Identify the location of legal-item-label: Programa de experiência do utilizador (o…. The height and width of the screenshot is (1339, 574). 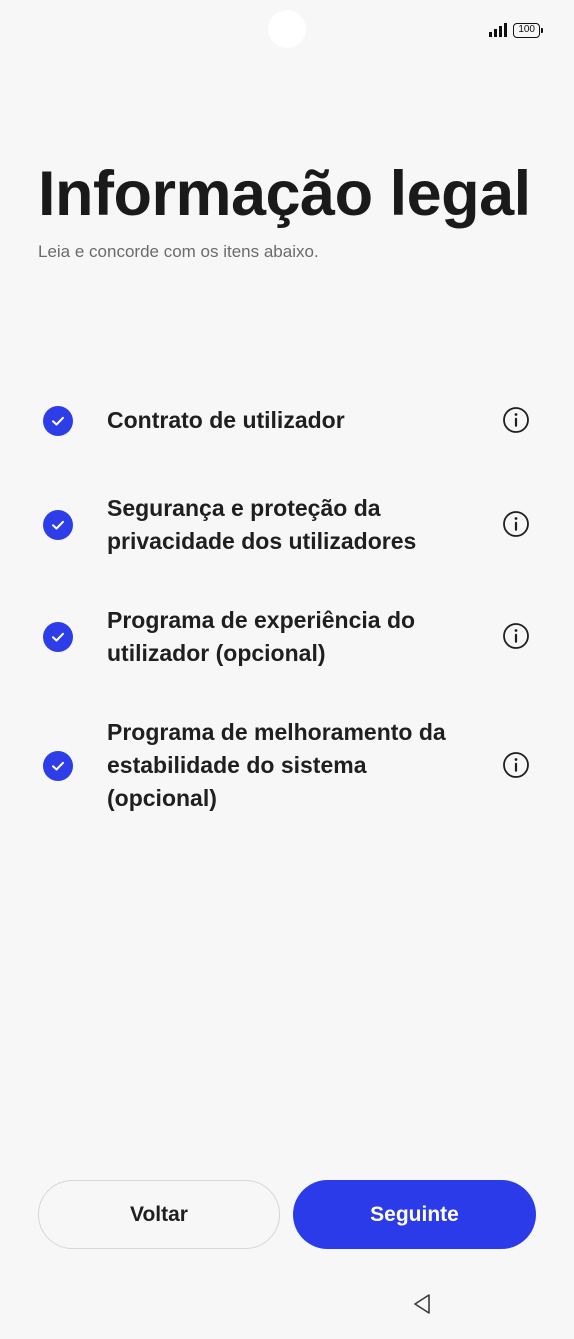
(261, 636).